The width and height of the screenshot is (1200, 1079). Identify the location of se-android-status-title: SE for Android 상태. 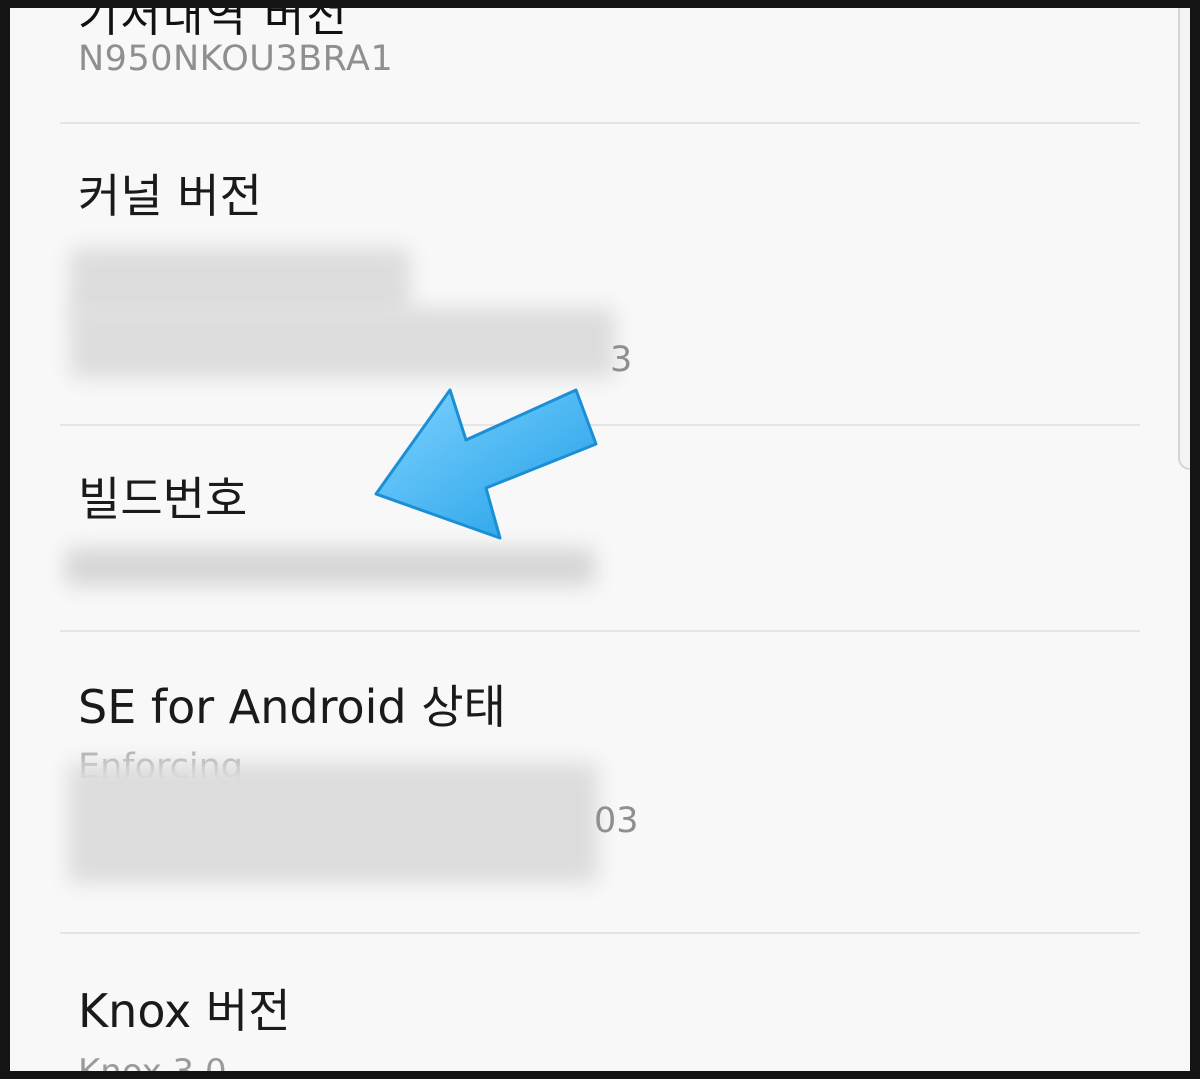
(292, 707).